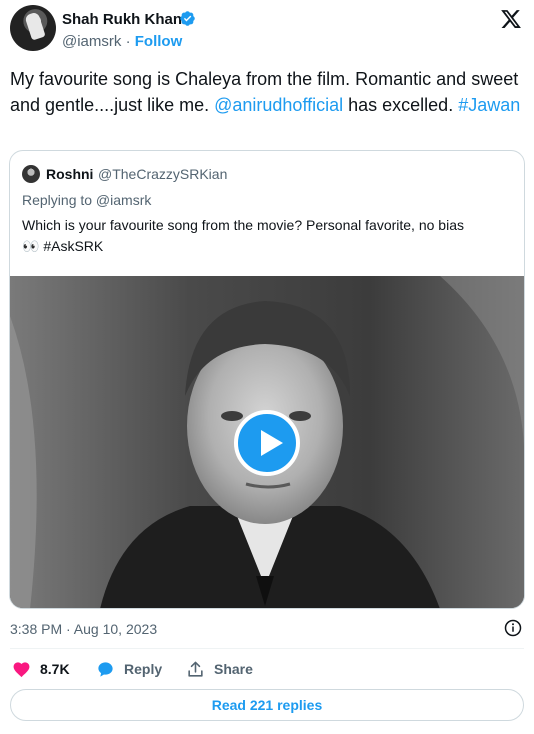 The height and width of the screenshot is (734, 534). Describe the element at coordinates (83, 629) in the screenshot. I see `timestamp: 3:38 PM · Aug 10, 2023` at that location.